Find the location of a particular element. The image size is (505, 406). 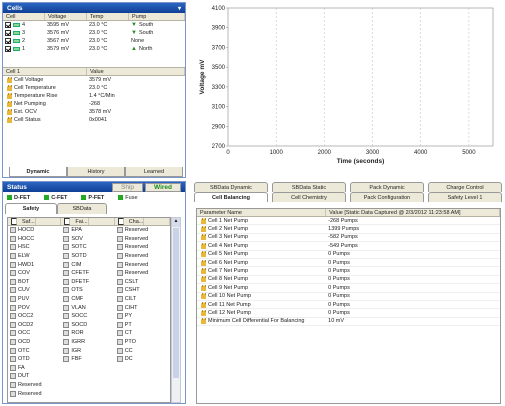

tab-history: History is located at coordinates (96, 172).